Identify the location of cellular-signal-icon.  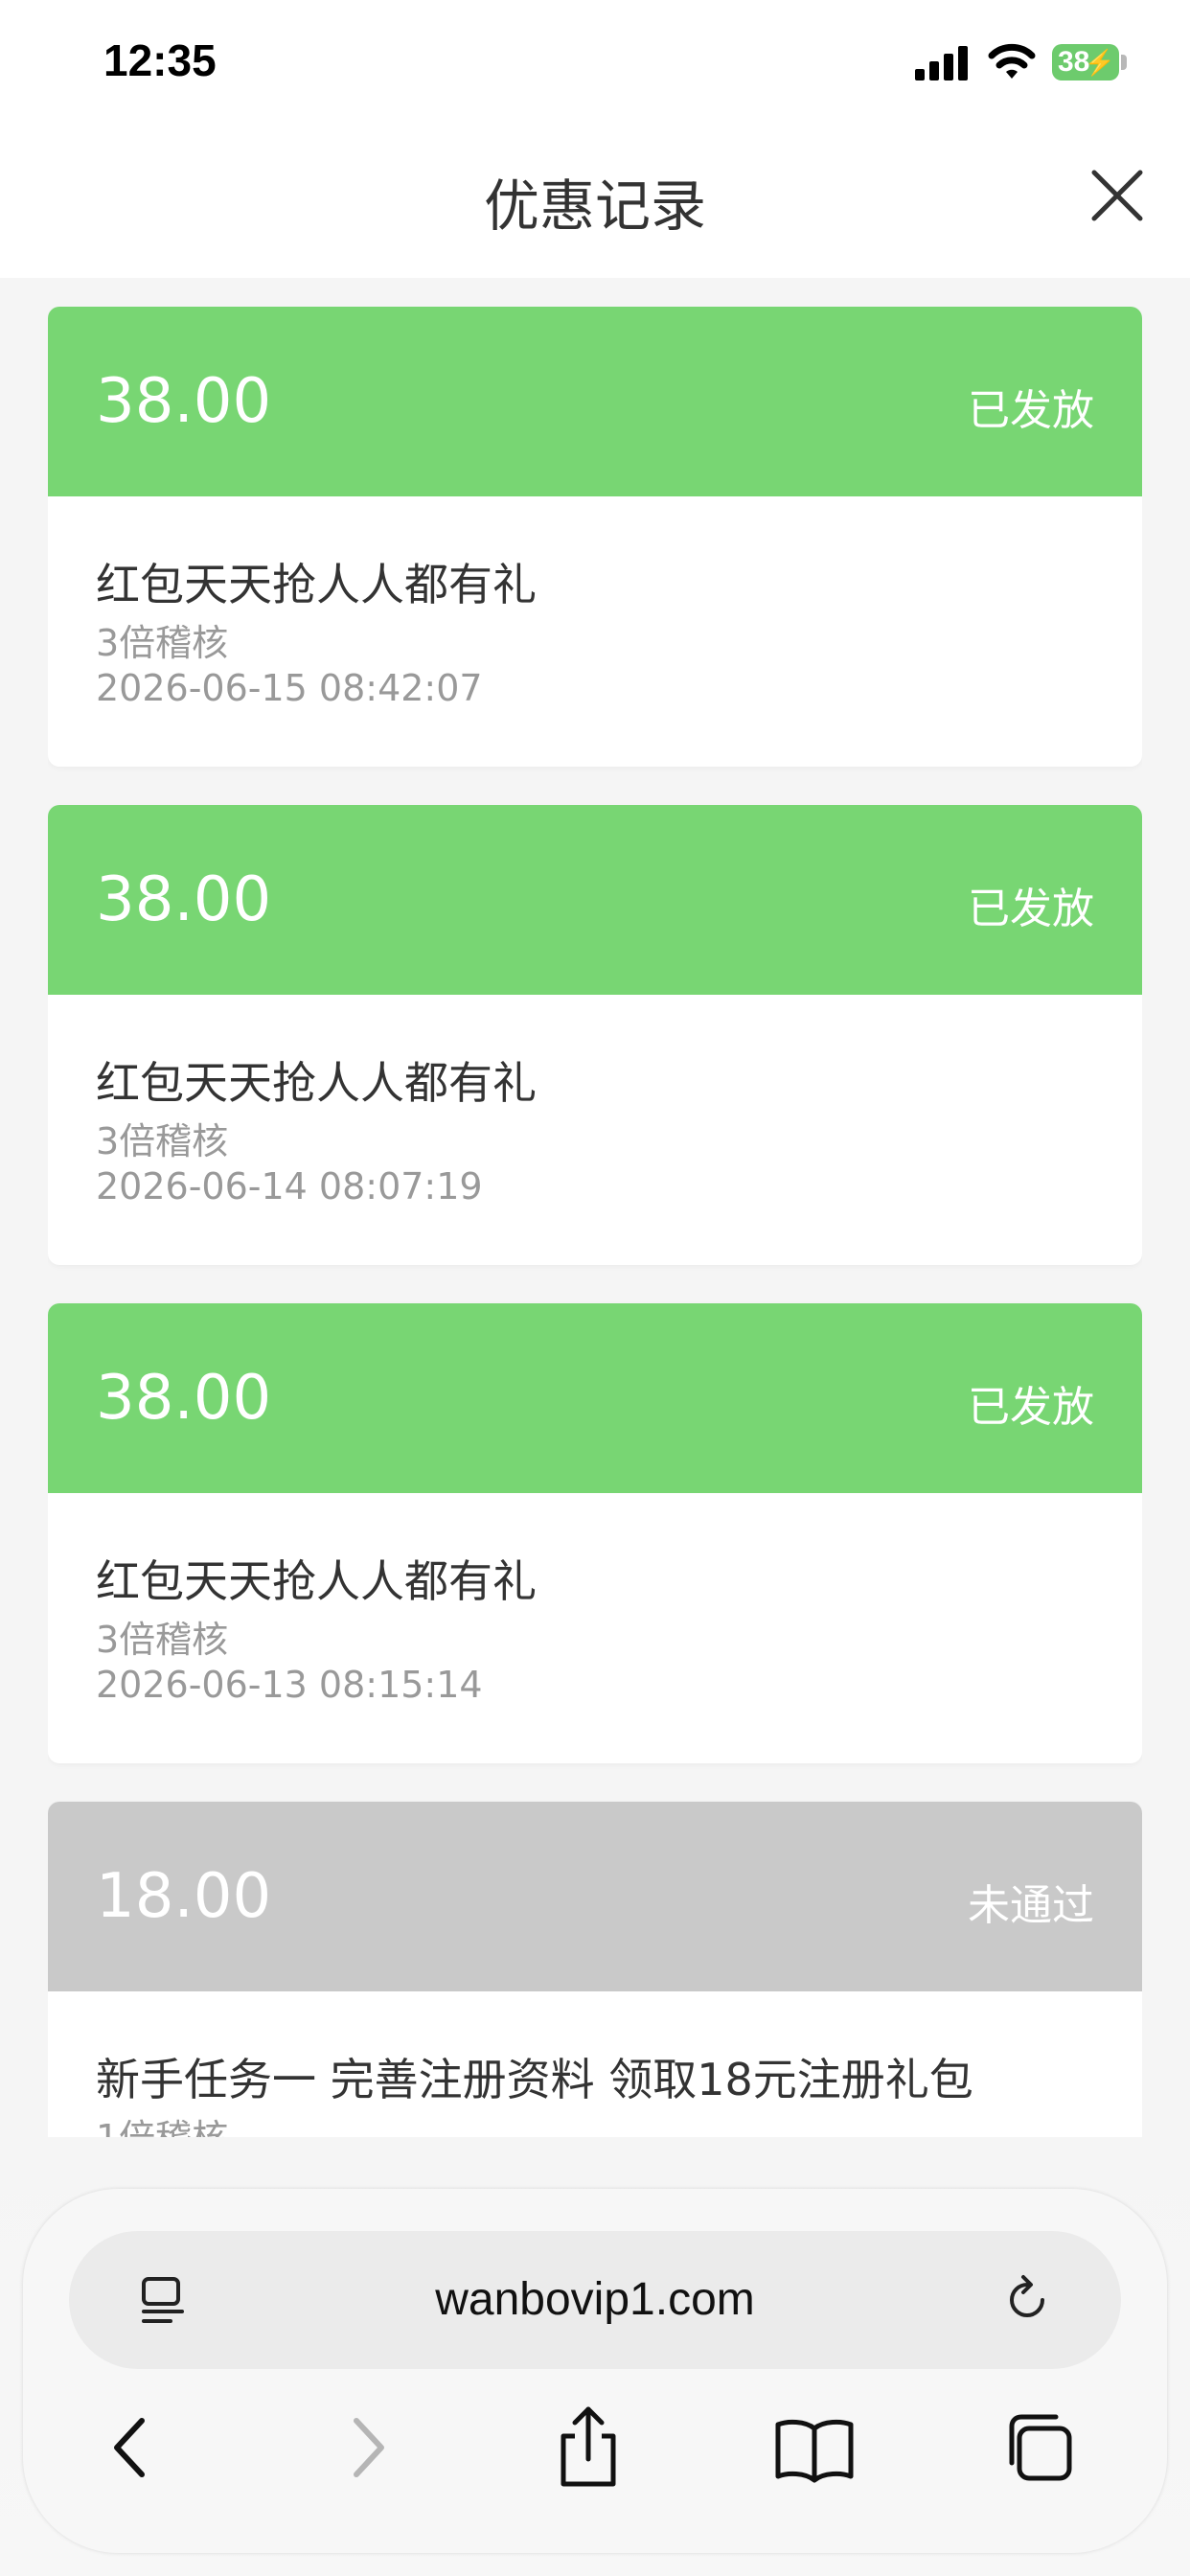
(942, 63).